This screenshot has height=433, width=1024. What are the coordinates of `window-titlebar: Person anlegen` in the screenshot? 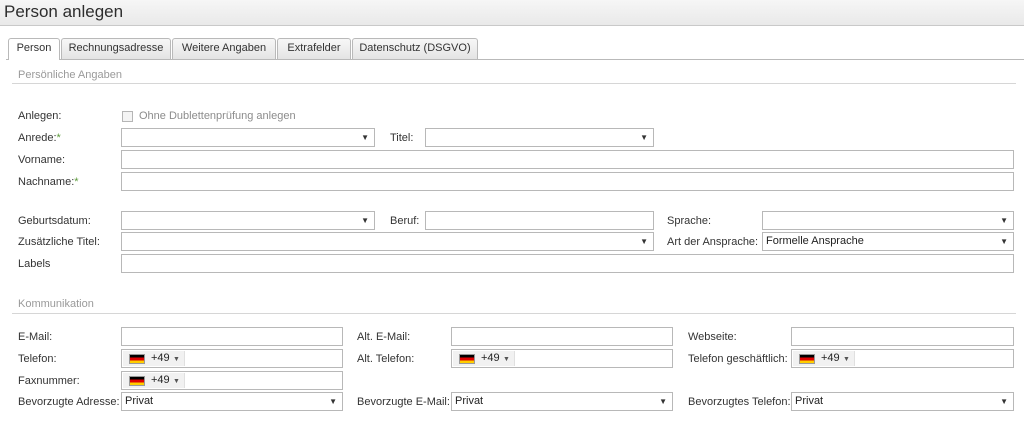 It's located at (512, 13).